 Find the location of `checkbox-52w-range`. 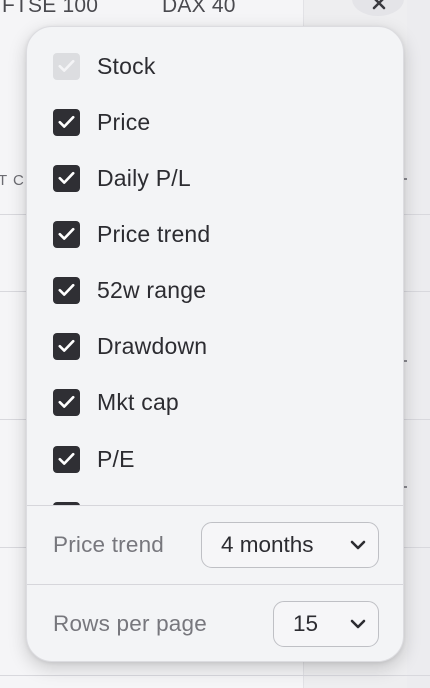

checkbox-52w-range is located at coordinates (66, 290).